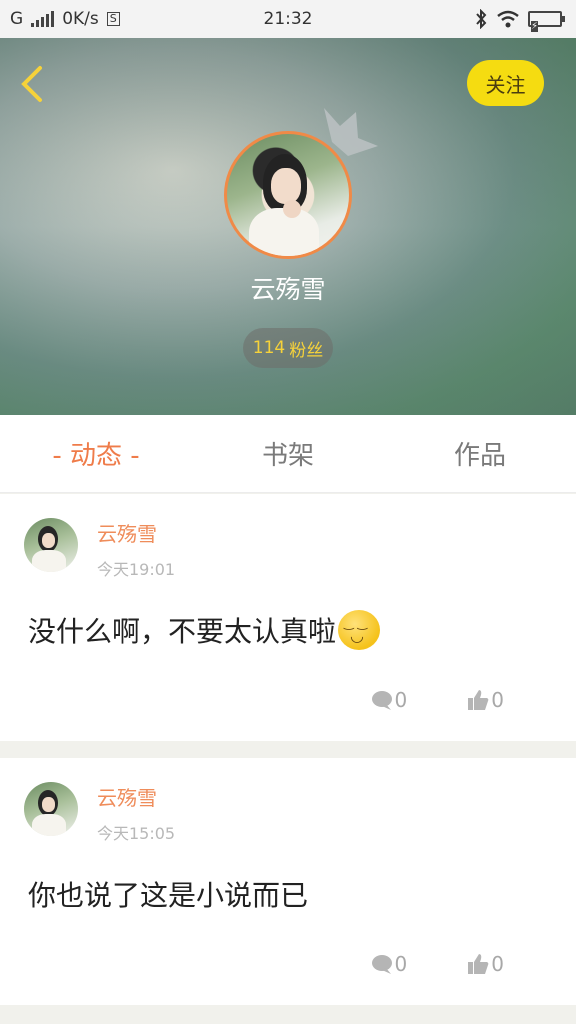  I want to click on bluetooth-icon, so click(481, 19).